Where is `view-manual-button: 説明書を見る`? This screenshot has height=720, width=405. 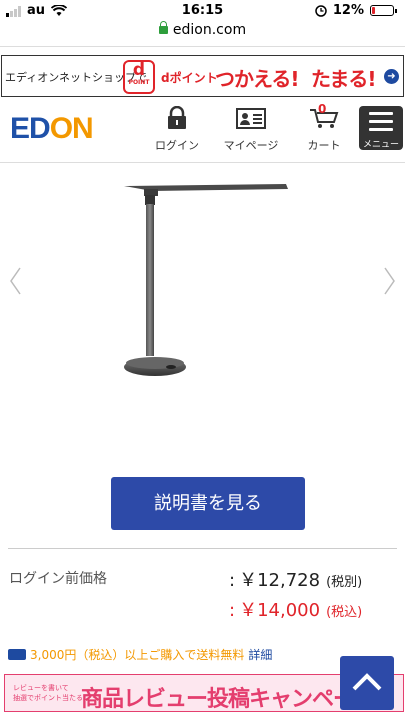 view-manual-button: 説明書を見る is located at coordinates (208, 503).